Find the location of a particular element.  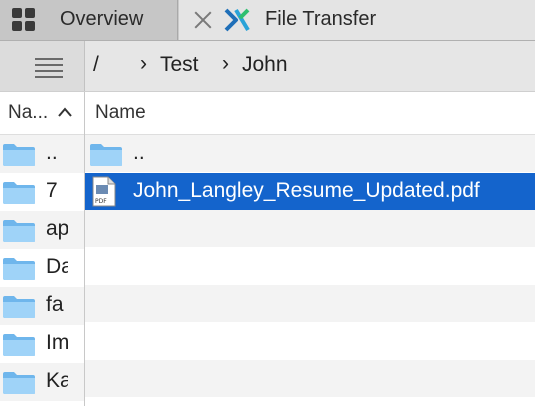

breadcrumb-root: / is located at coordinates (96, 65).